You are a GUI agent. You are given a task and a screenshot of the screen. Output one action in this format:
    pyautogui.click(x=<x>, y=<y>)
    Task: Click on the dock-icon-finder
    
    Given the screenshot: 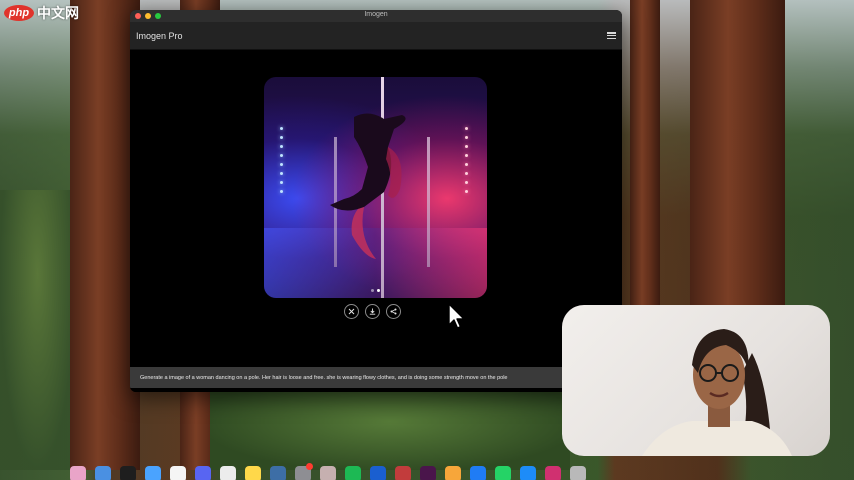 What is the action you would take?
    pyautogui.click(x=153, y=473)
    